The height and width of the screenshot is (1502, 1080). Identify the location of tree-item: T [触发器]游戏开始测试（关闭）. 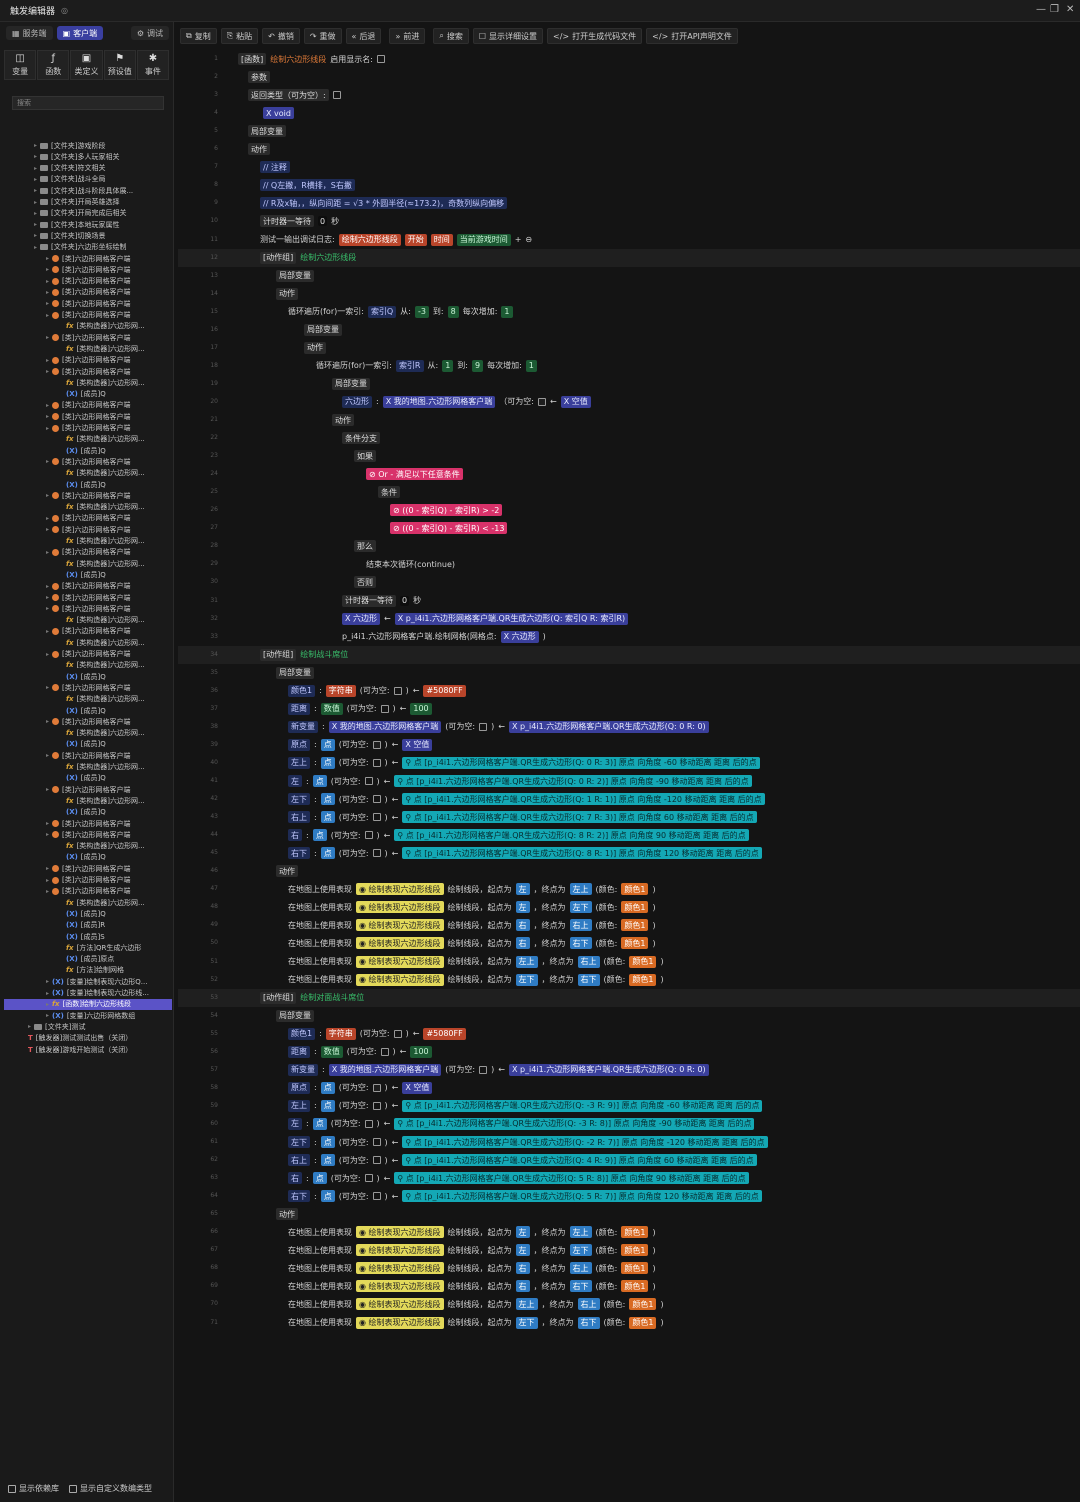
(84, 1049).